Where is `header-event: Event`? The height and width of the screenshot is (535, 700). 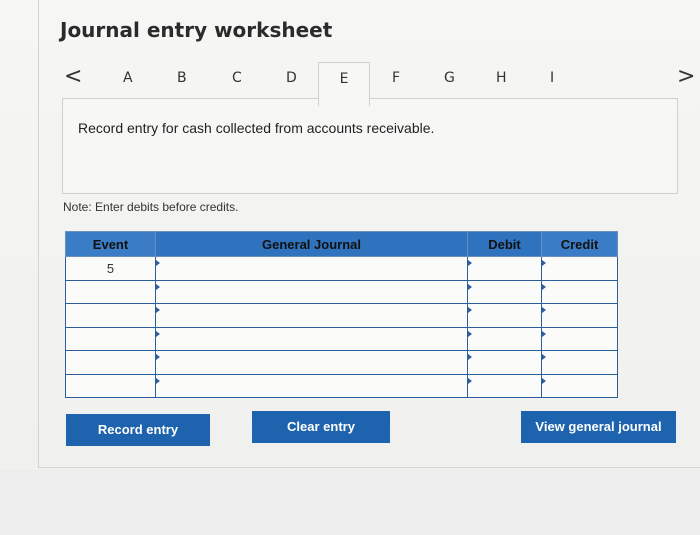
header-event: Event is located at coordinates (110, 244).